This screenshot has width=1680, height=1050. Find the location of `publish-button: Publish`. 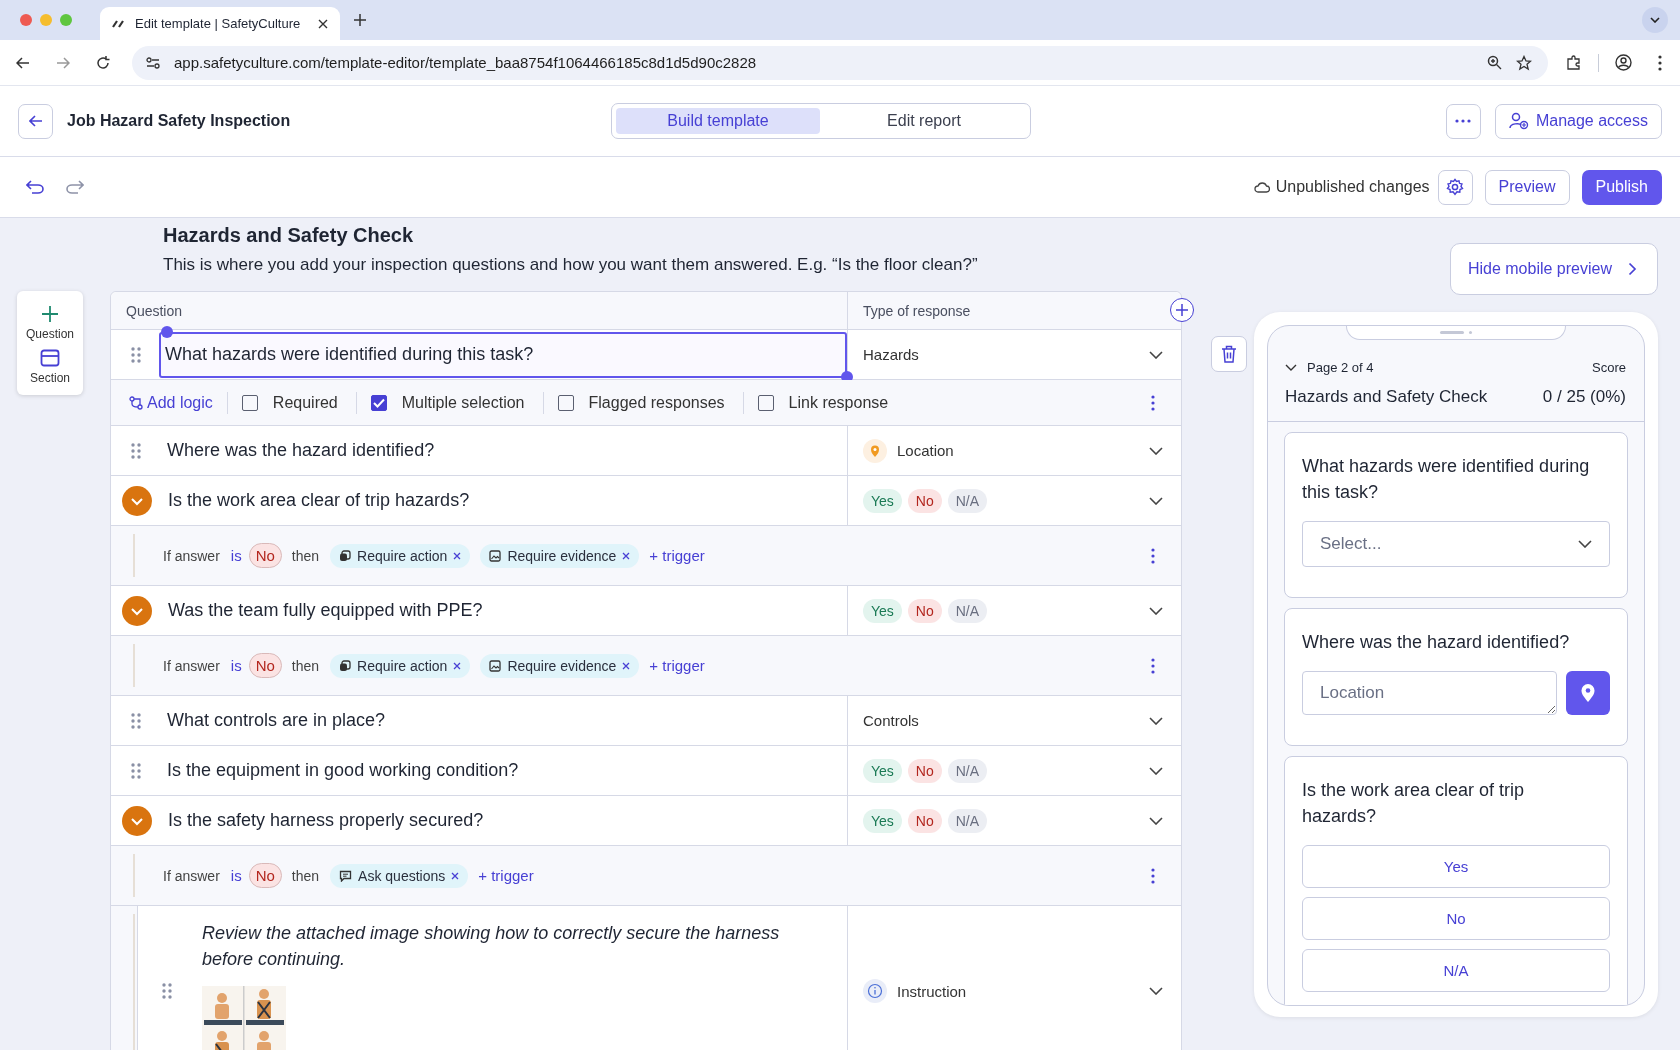

publish-button: Publish is located at coordinates (1621, 187).